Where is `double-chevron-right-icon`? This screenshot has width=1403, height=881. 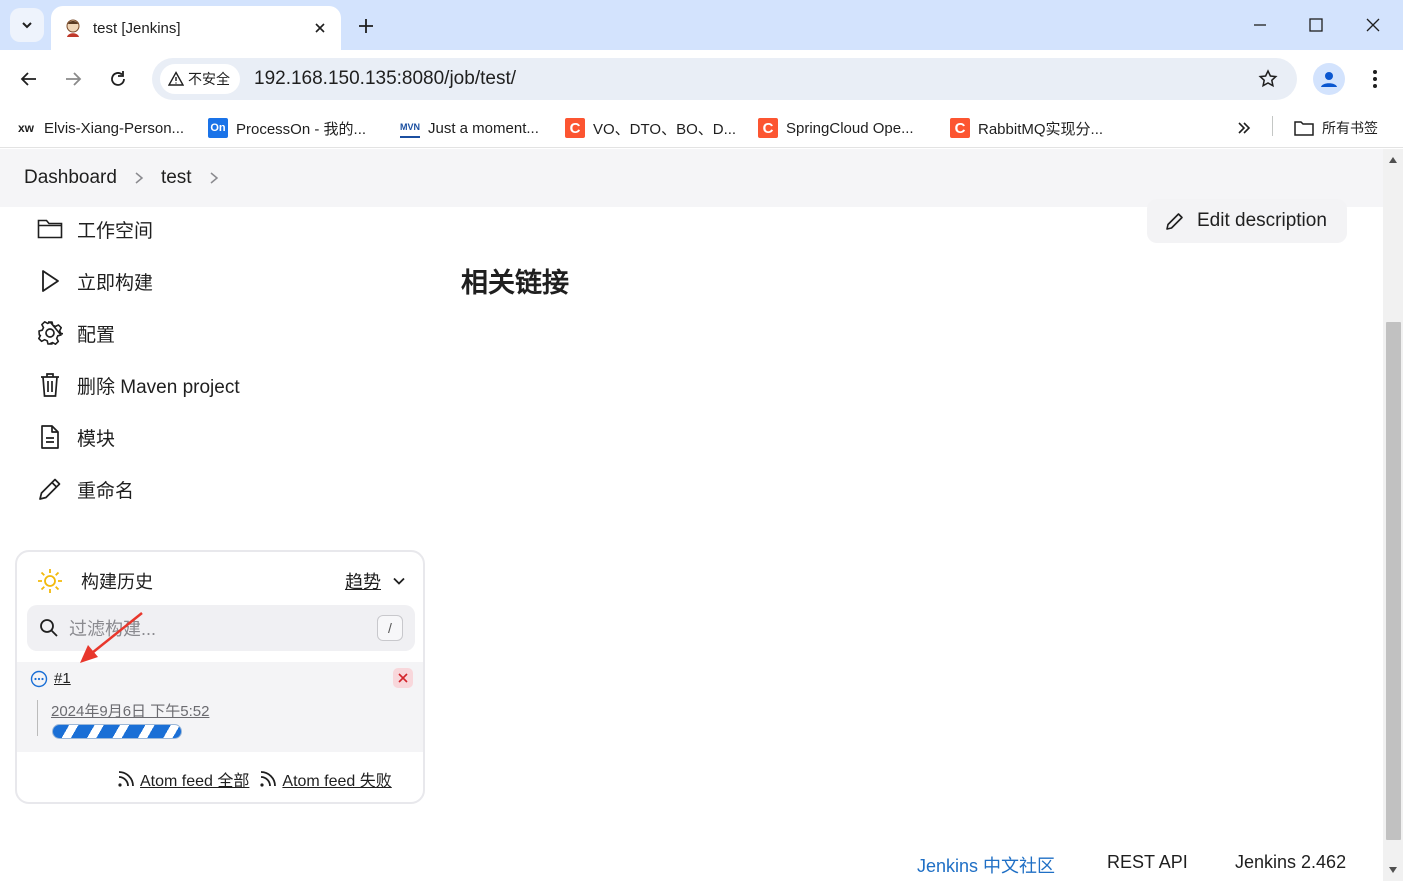 double-chevron-right-icon is located at coordinates (1244, 128).